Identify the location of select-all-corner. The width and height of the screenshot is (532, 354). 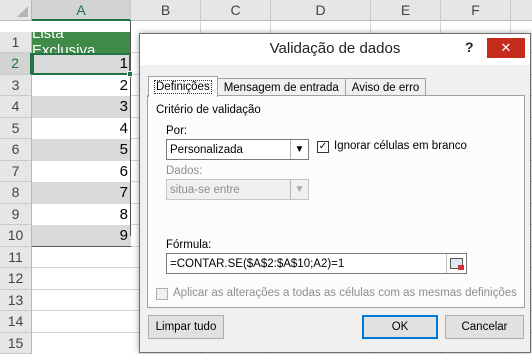
(16, 10).